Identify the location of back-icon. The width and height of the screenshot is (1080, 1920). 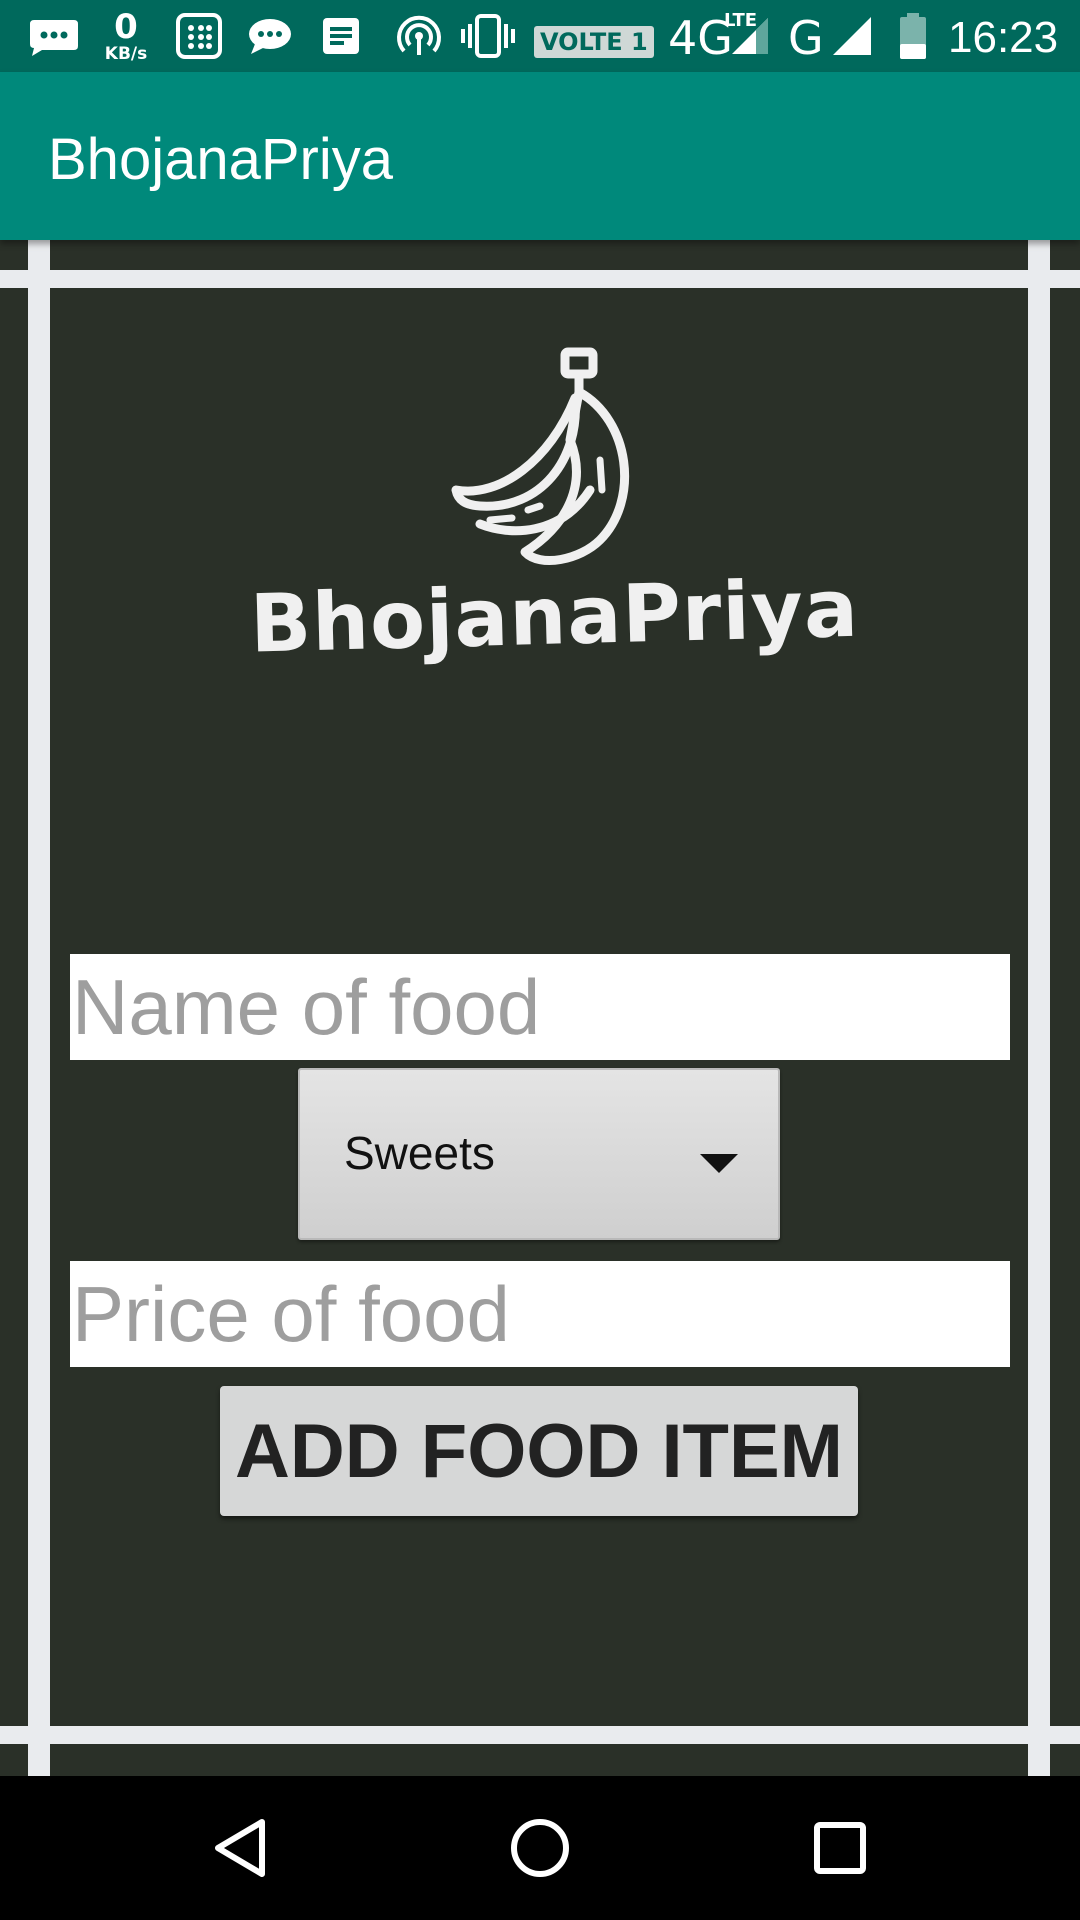
(240, 1848).